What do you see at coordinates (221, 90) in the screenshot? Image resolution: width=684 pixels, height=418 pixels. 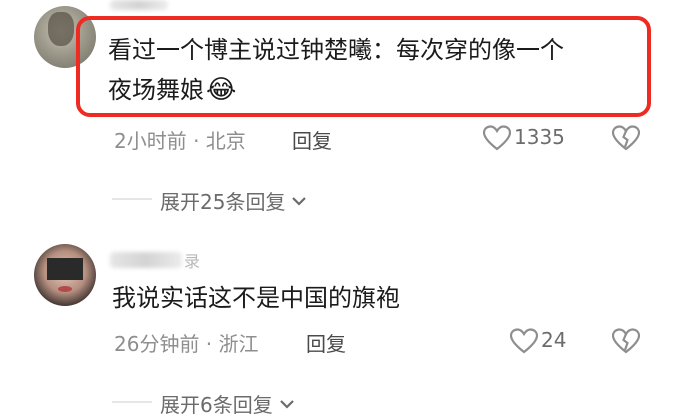 I see `laughing-crying-emoji-icon: 😂` at bounding box center [221, 90].